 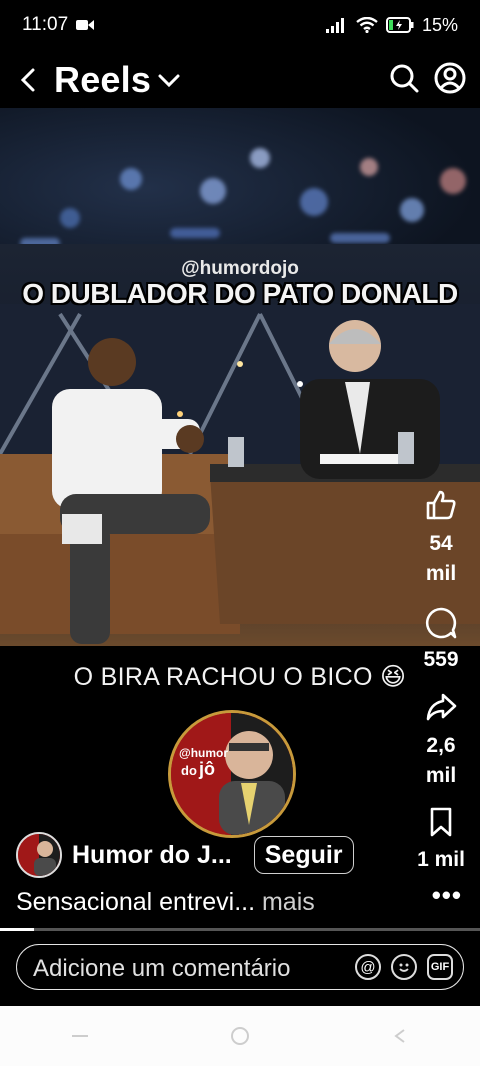 I want to click on creator-avatar-large: @humor do jô, so click(x=232, y=774).